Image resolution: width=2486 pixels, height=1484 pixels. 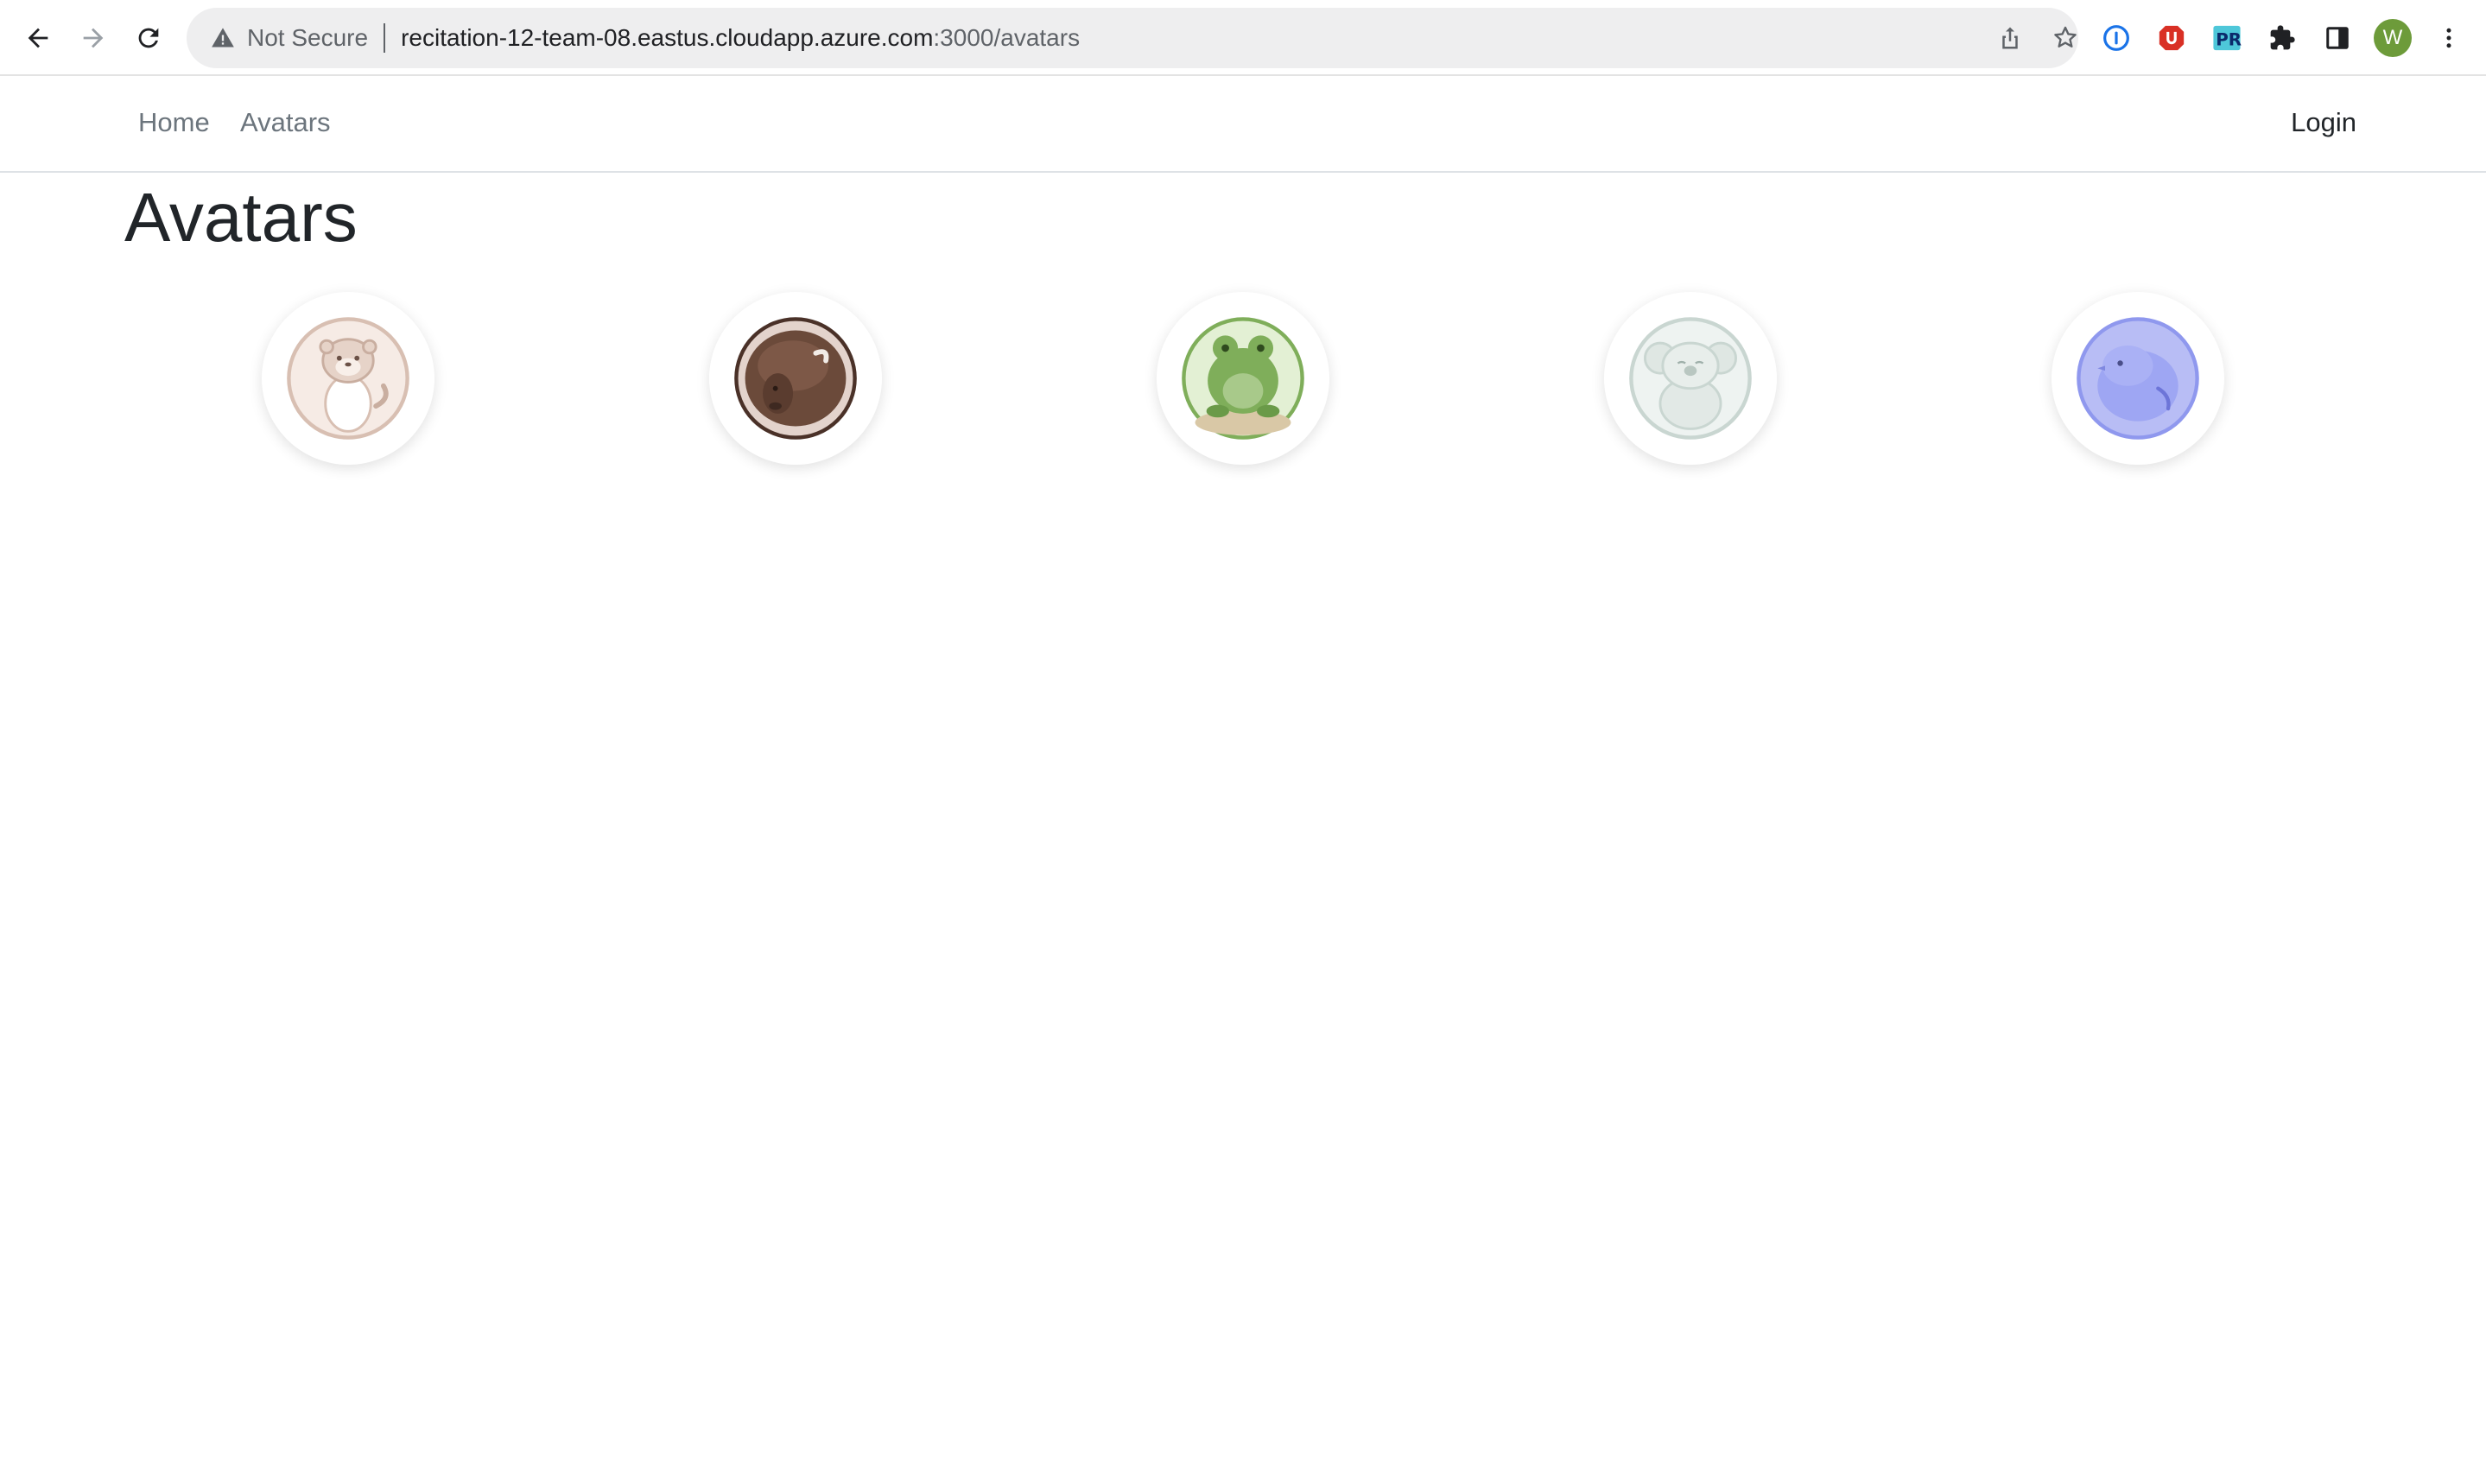 What do you see at coordinates (149, 38) in the screenshot?
I see `reload-icon` at bounding box center [149, 38].